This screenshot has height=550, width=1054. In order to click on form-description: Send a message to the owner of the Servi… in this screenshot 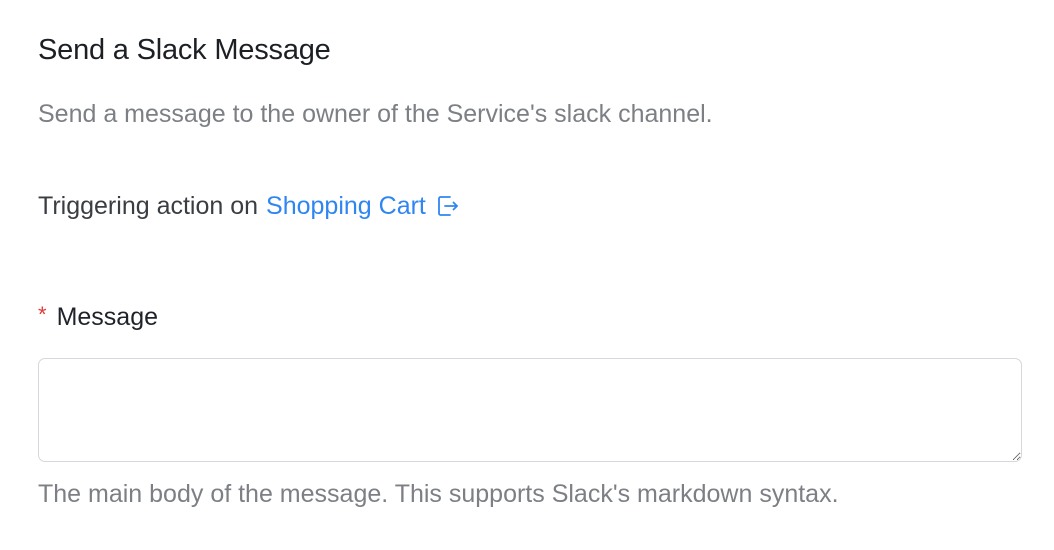, I will do `click(375, 114)`.